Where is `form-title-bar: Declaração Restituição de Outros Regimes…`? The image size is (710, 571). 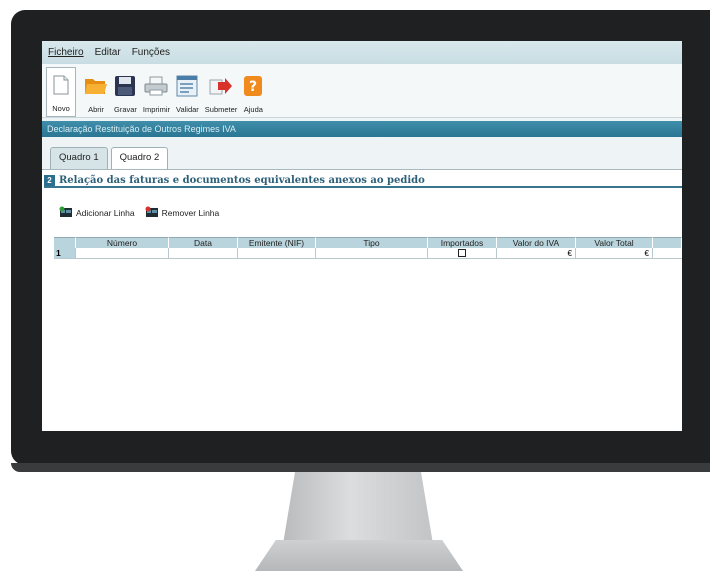
form-title-bar: Declaração Restituição de Outros Regimes… is located at coordinates (362, 129).